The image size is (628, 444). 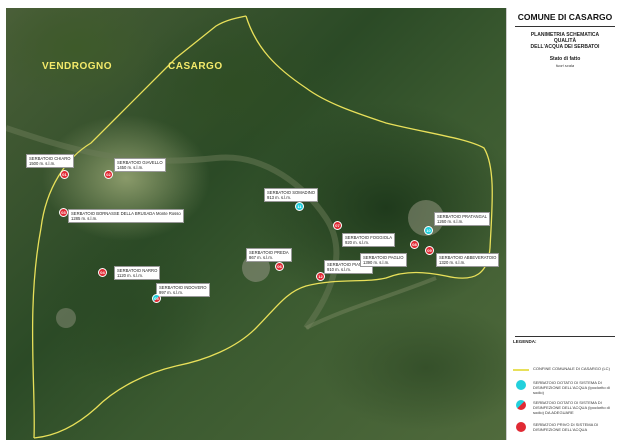 I want to click on serbatoio-marker: 07, so click(x=337, y=225).